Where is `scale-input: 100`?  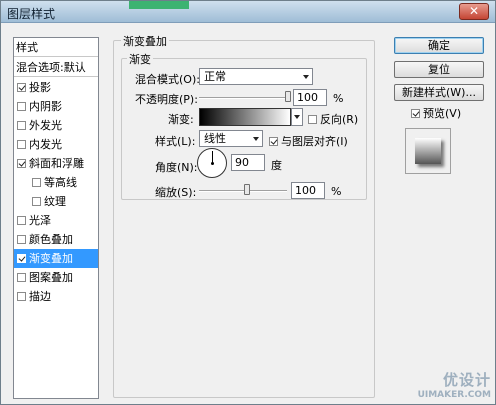 scale-input: 100 is located at coordinates (308, 190).